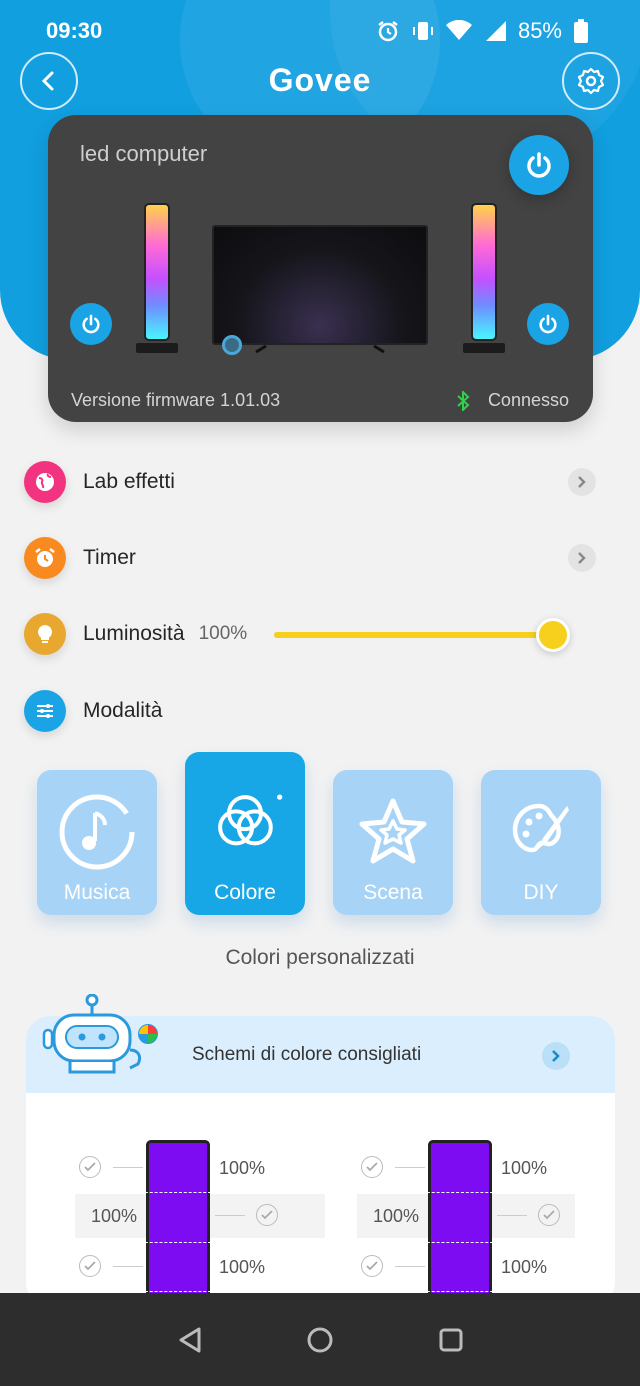 Image resolution: width=640 pixels, height=1386 pixels. I want to click on mode-diy-label: DIY, so click(541, 892).